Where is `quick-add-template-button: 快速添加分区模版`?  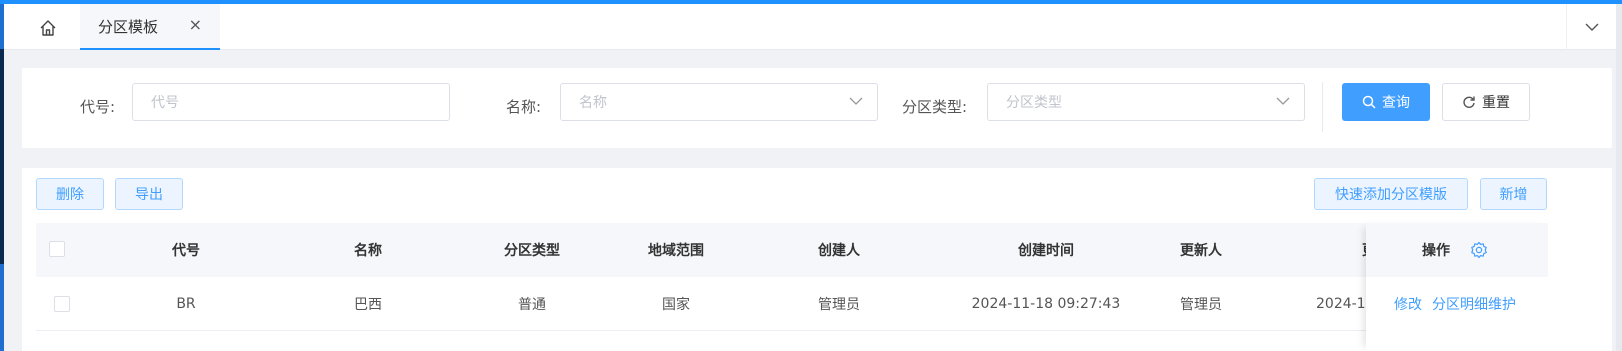 quick-add-template-button: 快速添加分区模版 is located at coordinates (1391, 194).